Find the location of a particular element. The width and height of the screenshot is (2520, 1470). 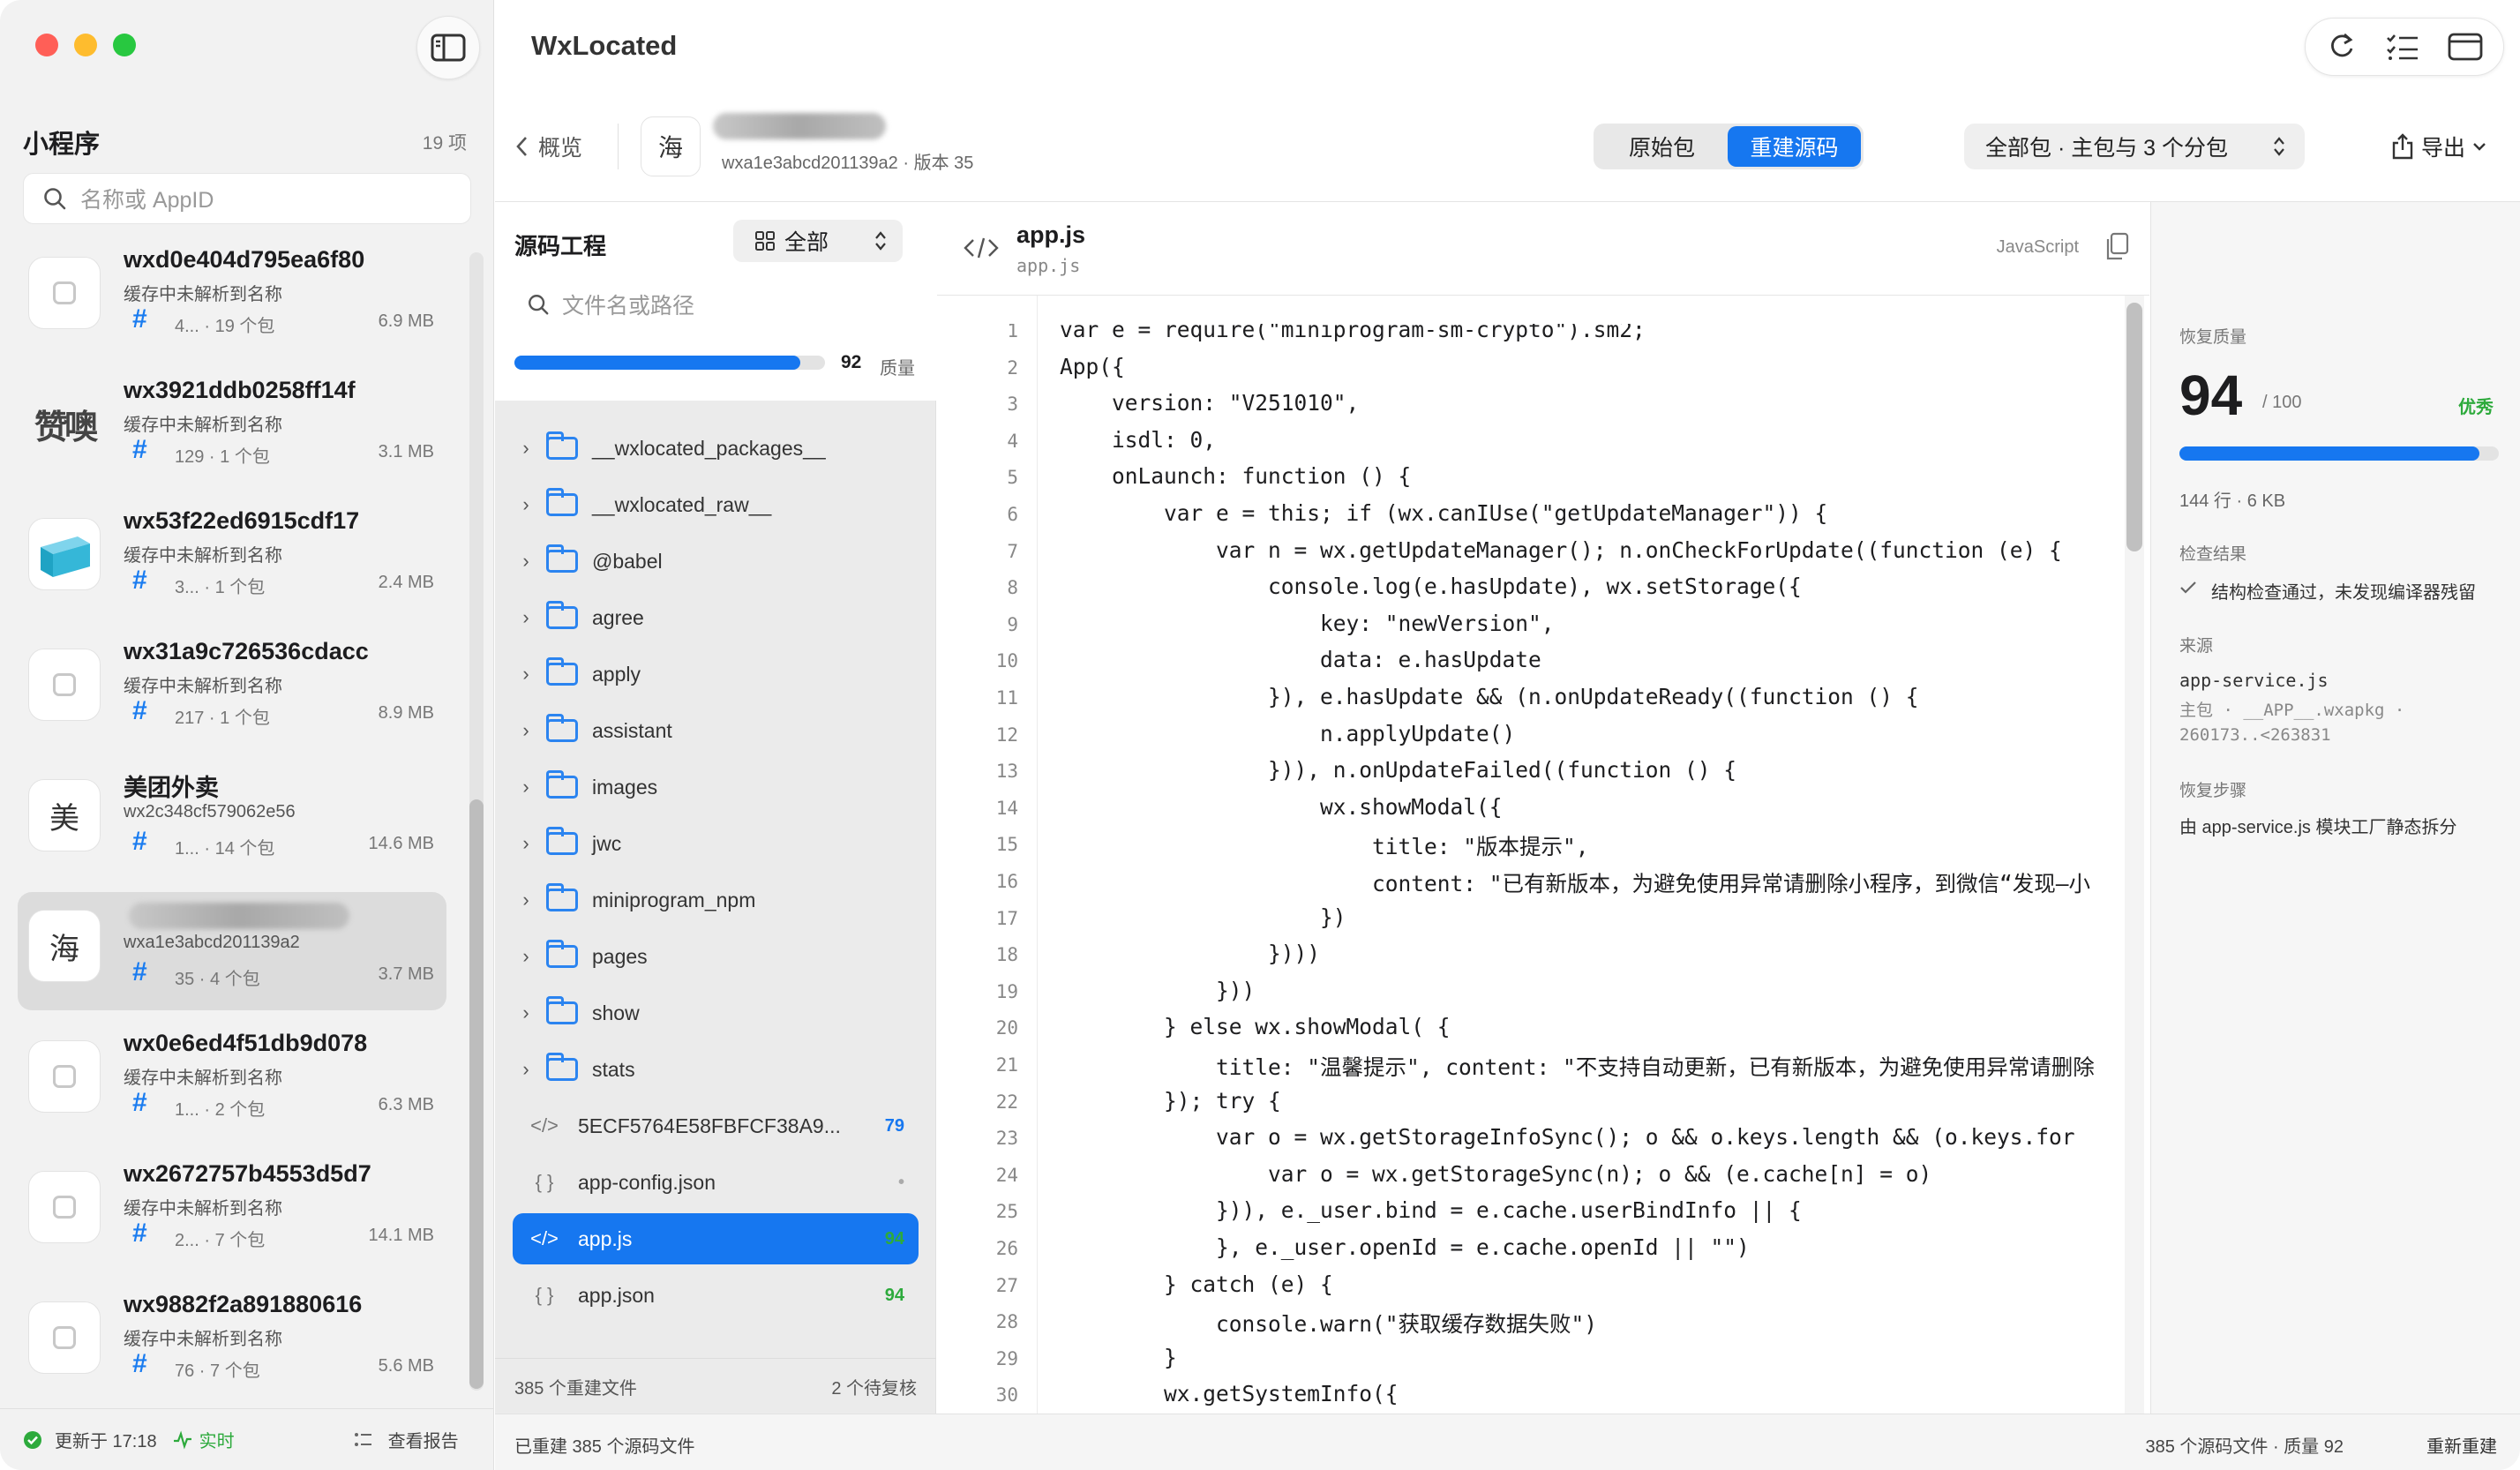

back-to-overview-button: 概览 is located at coordinates (548, 146).